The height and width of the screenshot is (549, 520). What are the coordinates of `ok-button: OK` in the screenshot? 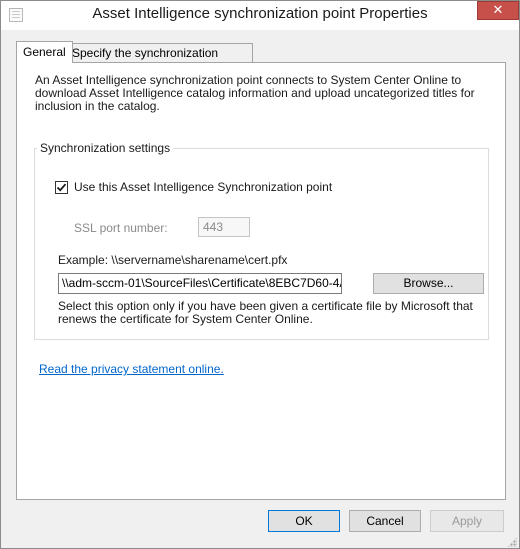 It's located at (304, 521).